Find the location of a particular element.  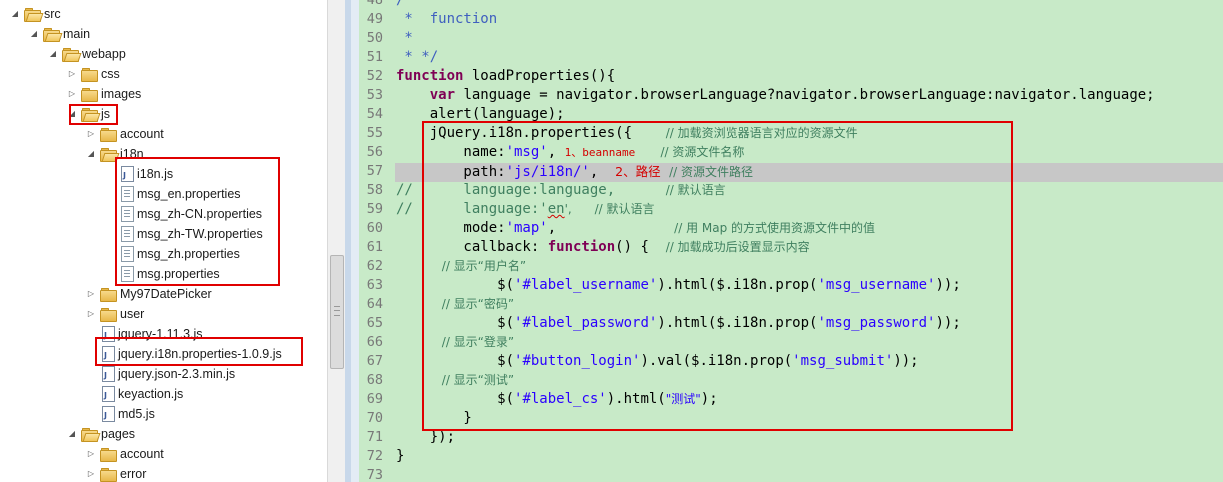

tree-item: ▷ images is located at coordinates (163, 94).